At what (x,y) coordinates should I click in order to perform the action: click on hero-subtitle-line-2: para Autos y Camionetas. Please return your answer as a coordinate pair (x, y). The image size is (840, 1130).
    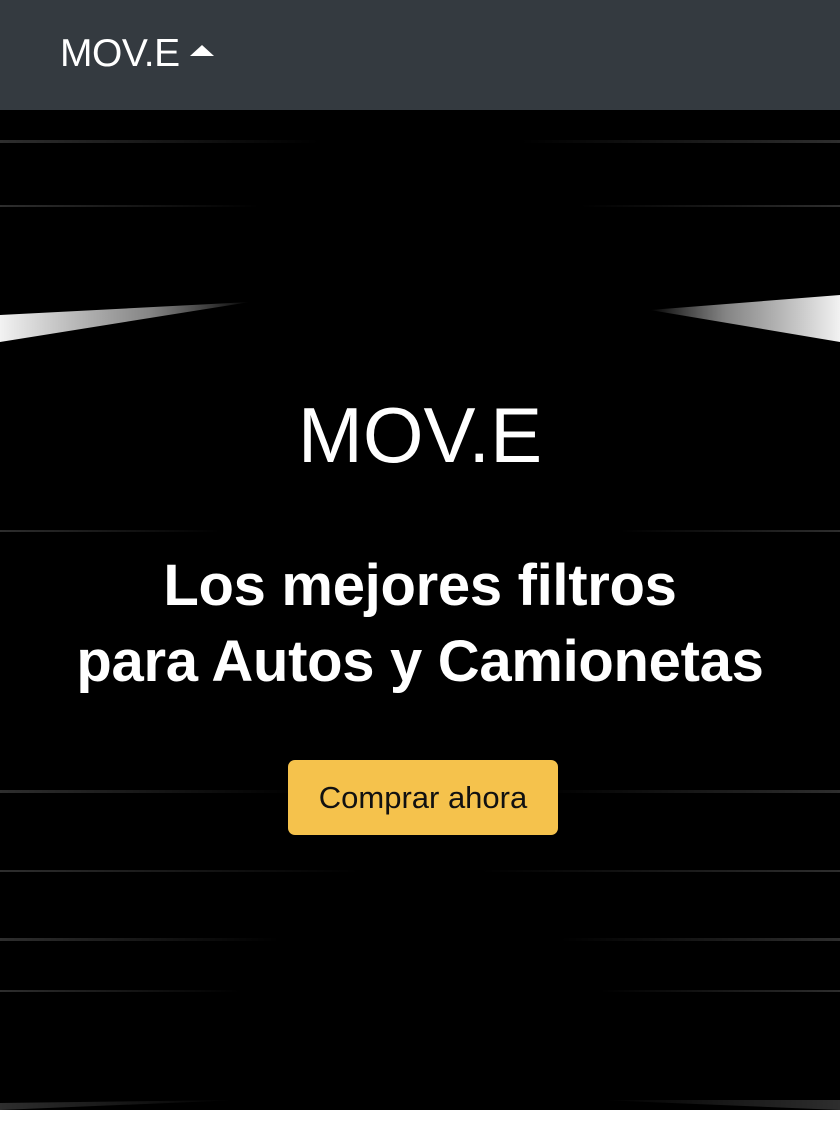
    Looking at the image, I should click on (420, 661).